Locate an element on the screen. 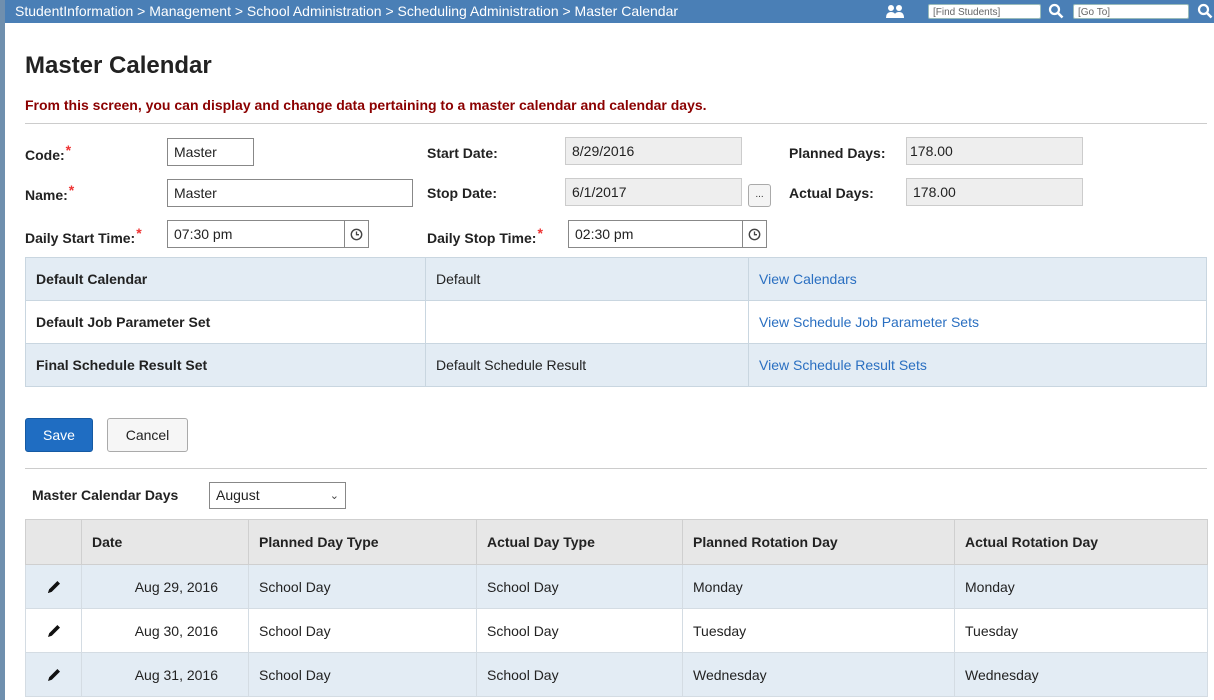  stop-time-picker-button is located at coordinates (755, 234).